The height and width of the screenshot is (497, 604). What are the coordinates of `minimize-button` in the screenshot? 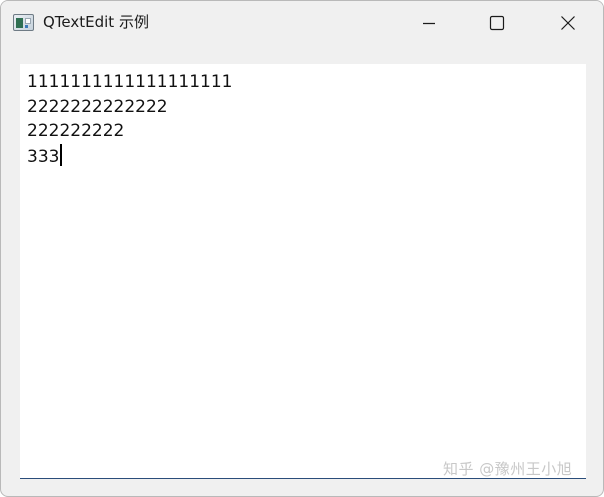 It's located at (429, 23).